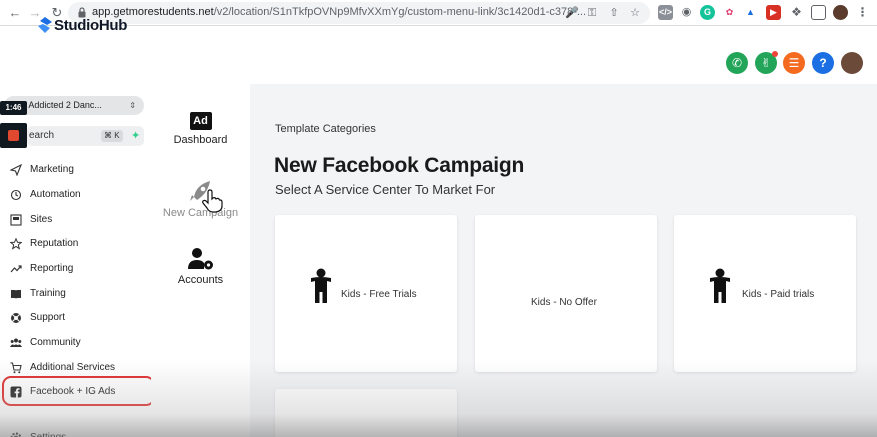  Describe the element at coordinates (840, 12) in the screenshot. I see `profile-avatar-icon` at that location.